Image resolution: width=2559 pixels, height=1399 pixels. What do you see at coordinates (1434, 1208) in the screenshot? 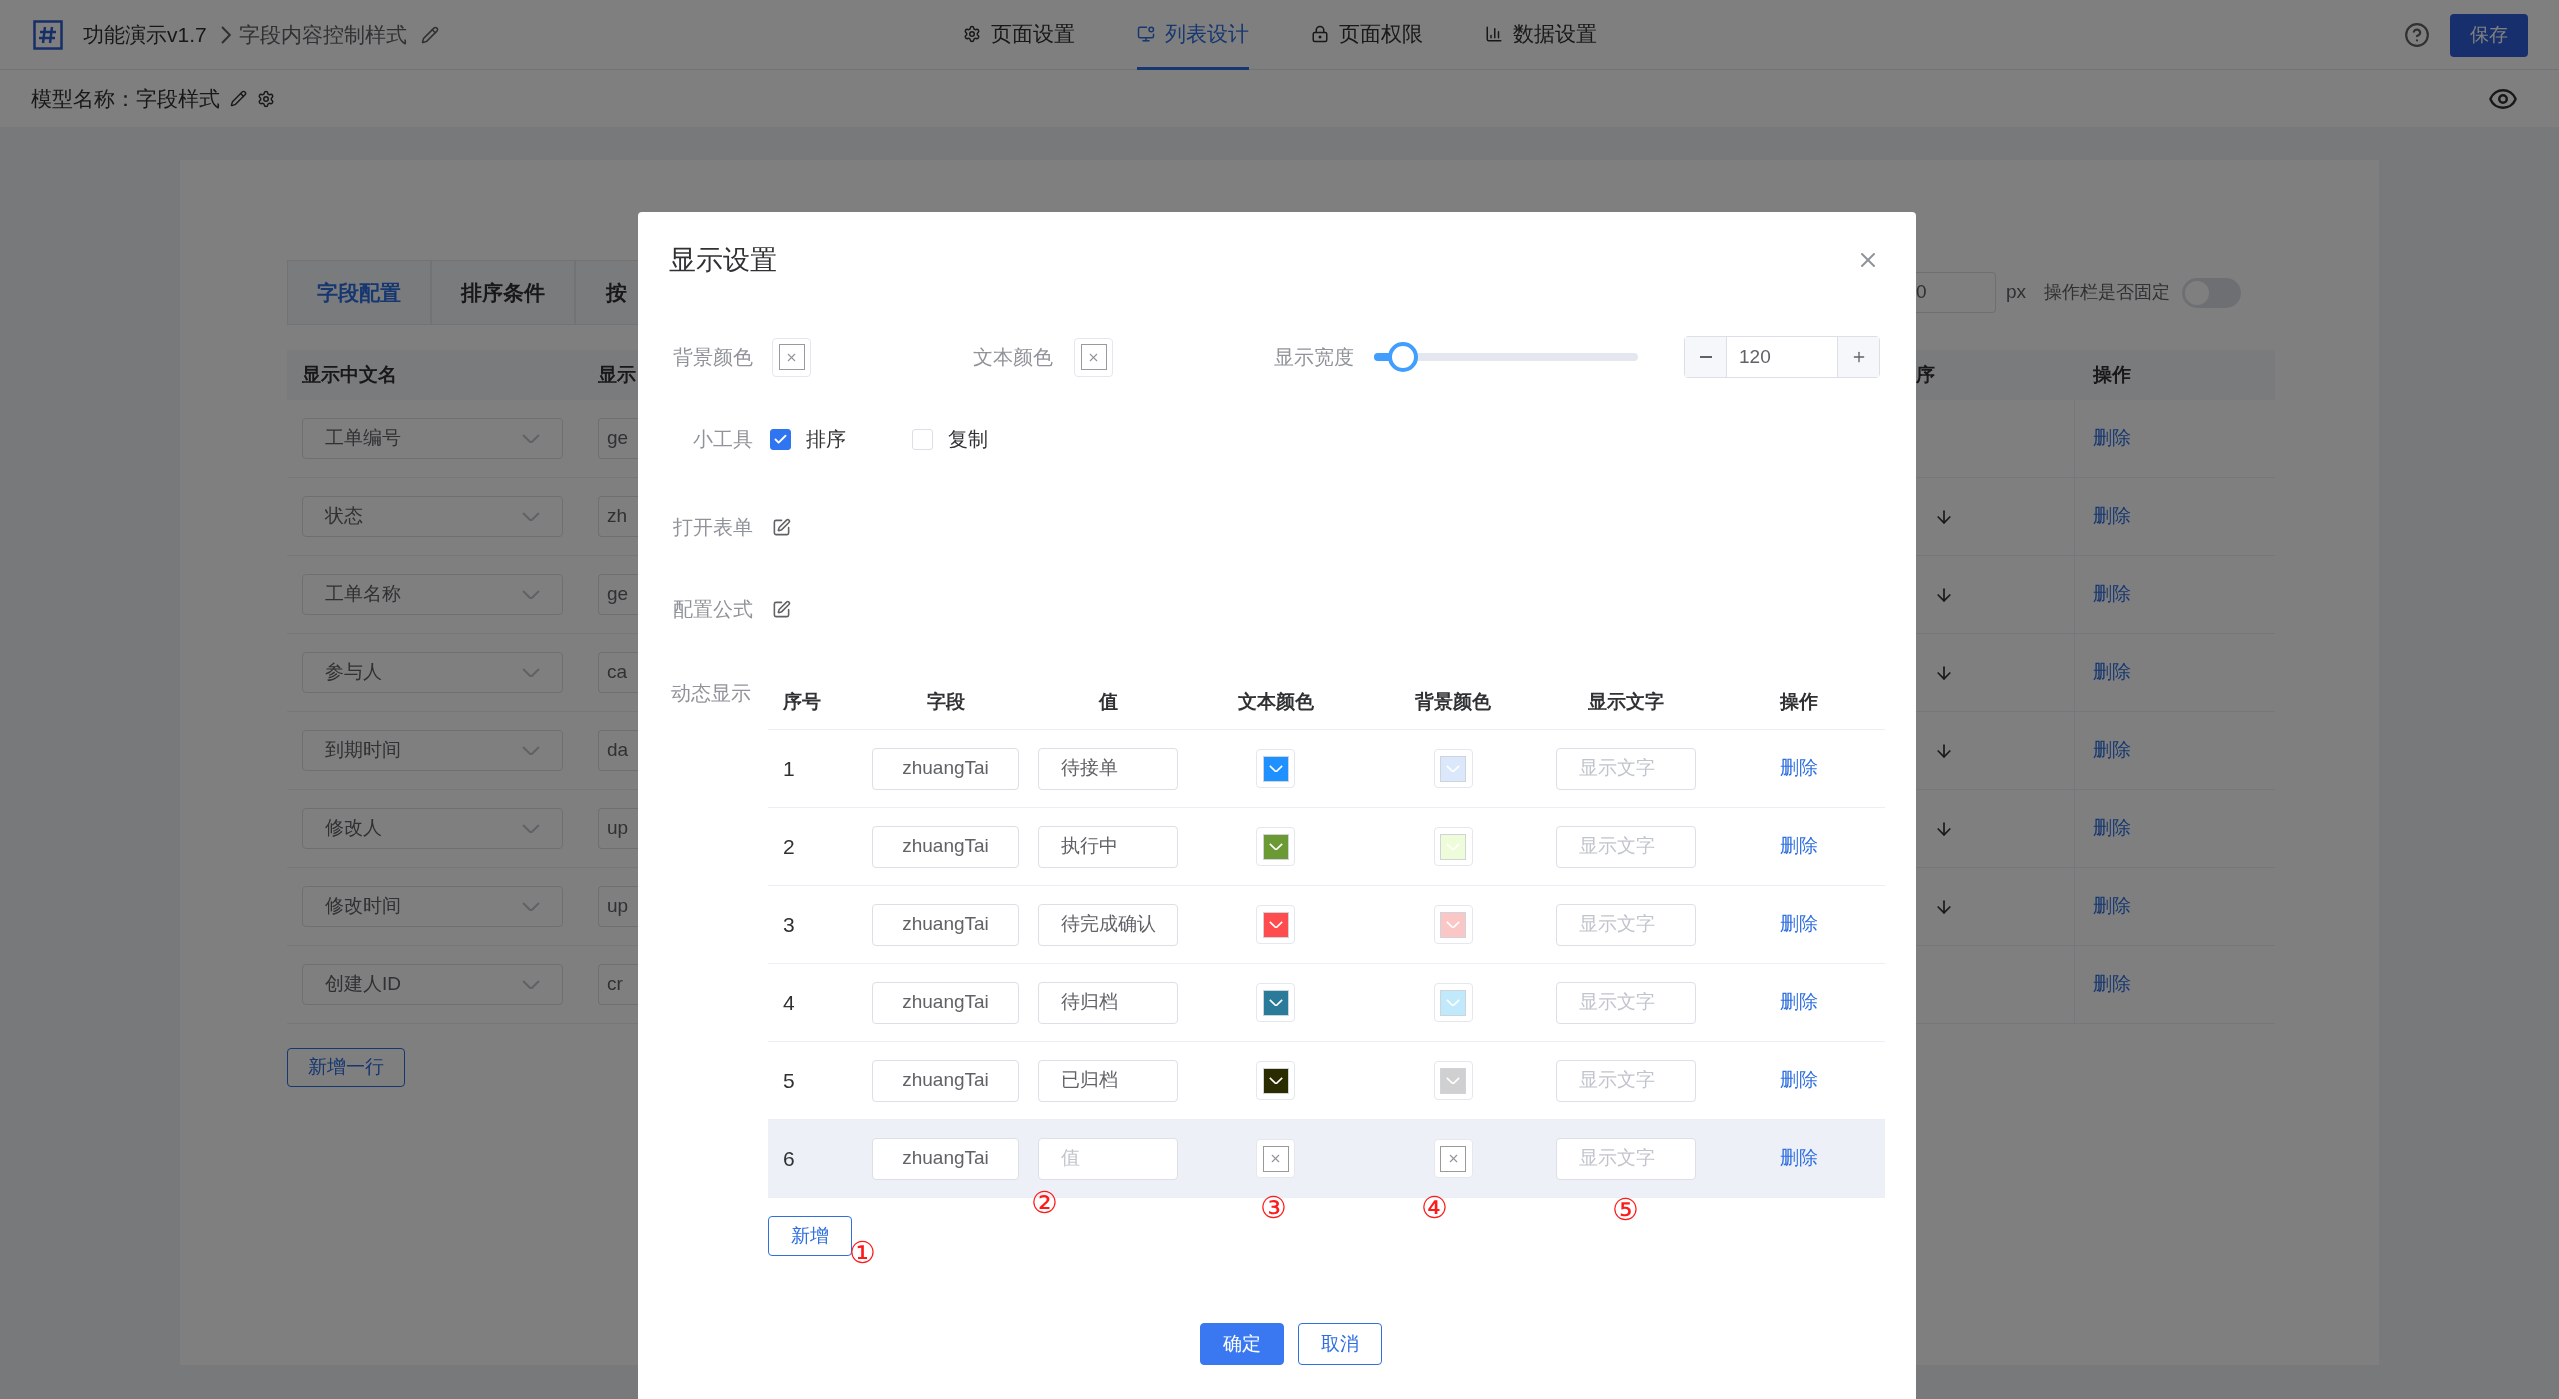
I see `annotation-number: ④` at bounding box center [1434, 1208].